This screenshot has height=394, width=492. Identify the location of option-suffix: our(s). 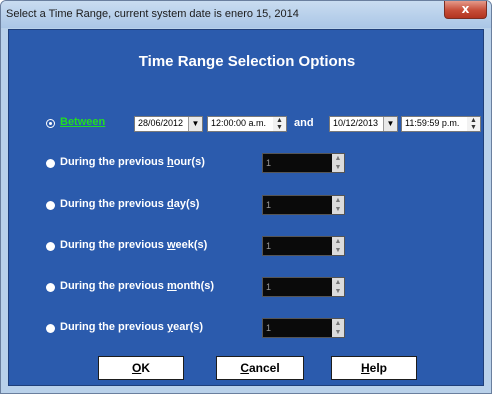
(189, 162).